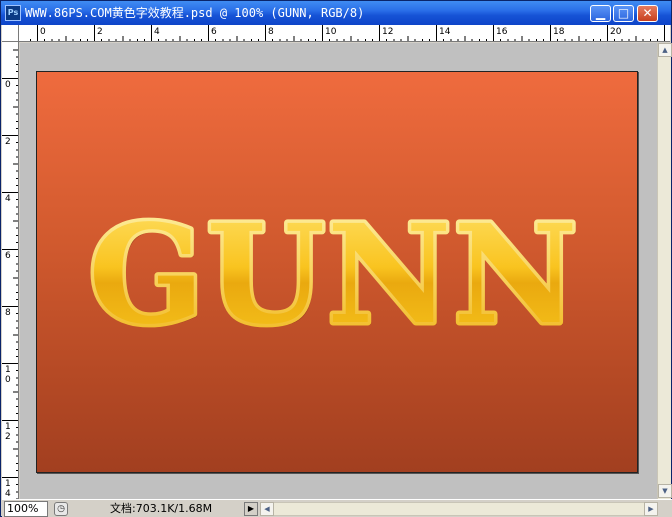 Image resolution: width=672 pixels, height=517 pixels. I want to click on status-menu-arrow: ▶, so click(251, 509).